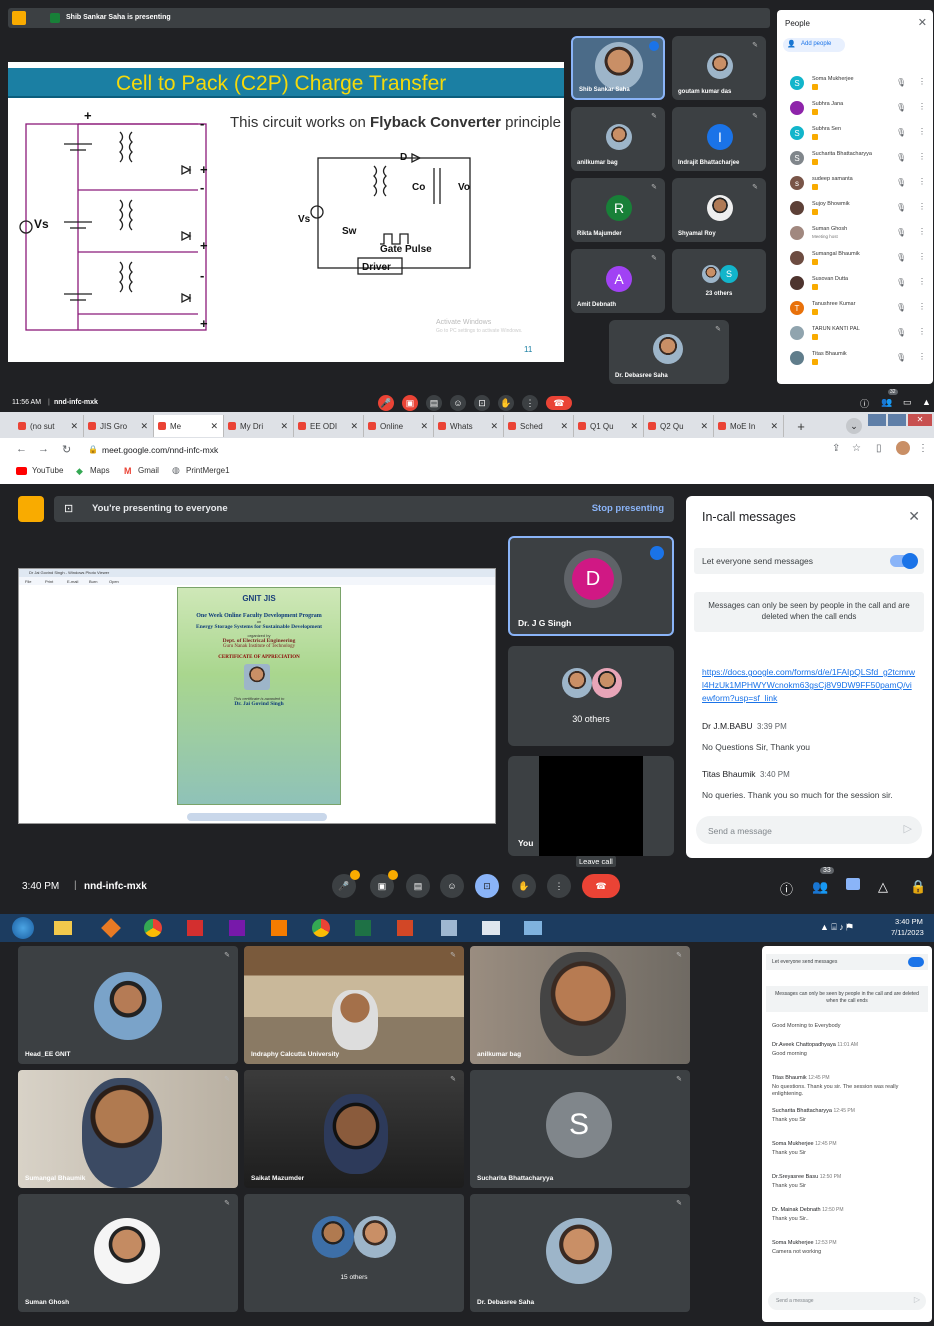 The image size is (934, 1326). Describe the element at coordinates (111, 928) in the screenshot. I see `taskbar-matlab` at that location.